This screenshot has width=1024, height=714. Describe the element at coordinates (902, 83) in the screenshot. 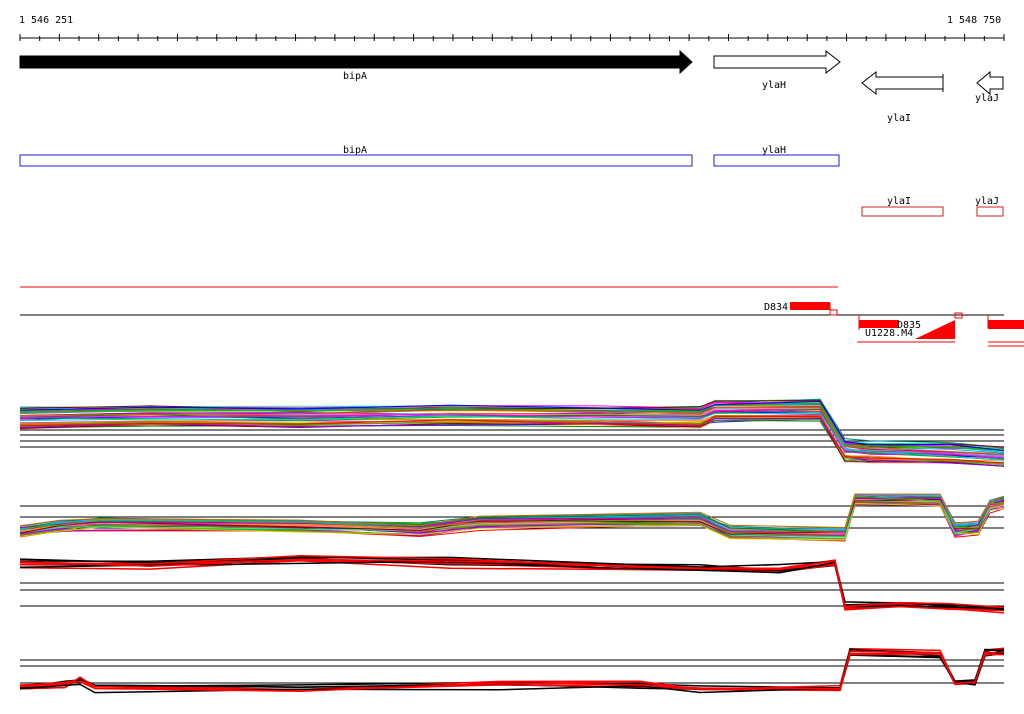

I see `gene-arrow-ylai` at that location.